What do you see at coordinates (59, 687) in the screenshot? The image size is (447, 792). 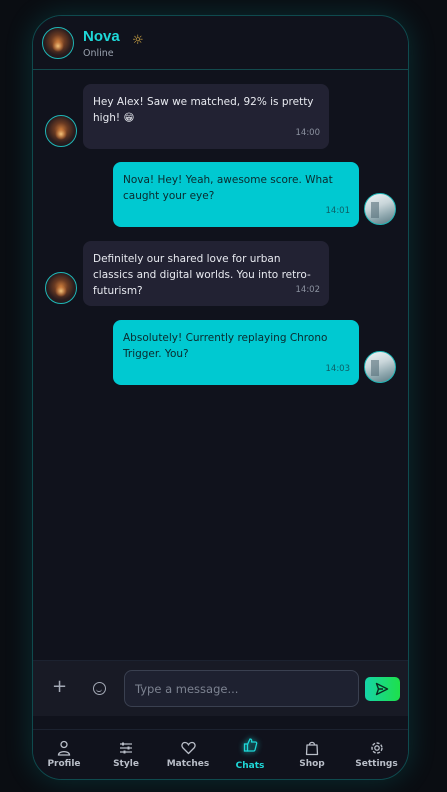 I see `plus-icon: +` at bounding box center [59, 687].